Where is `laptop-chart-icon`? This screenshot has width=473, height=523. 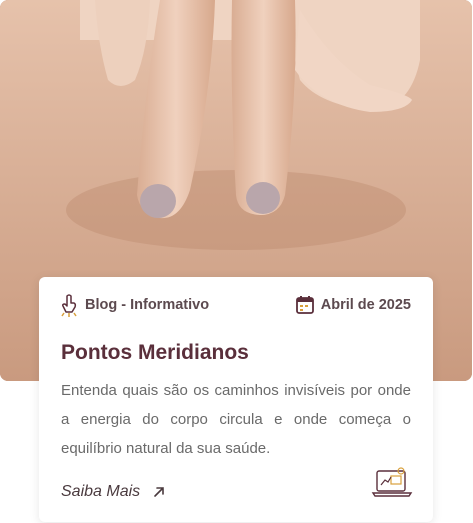
laptop-chart-icon is located at coordinates (392, 482).